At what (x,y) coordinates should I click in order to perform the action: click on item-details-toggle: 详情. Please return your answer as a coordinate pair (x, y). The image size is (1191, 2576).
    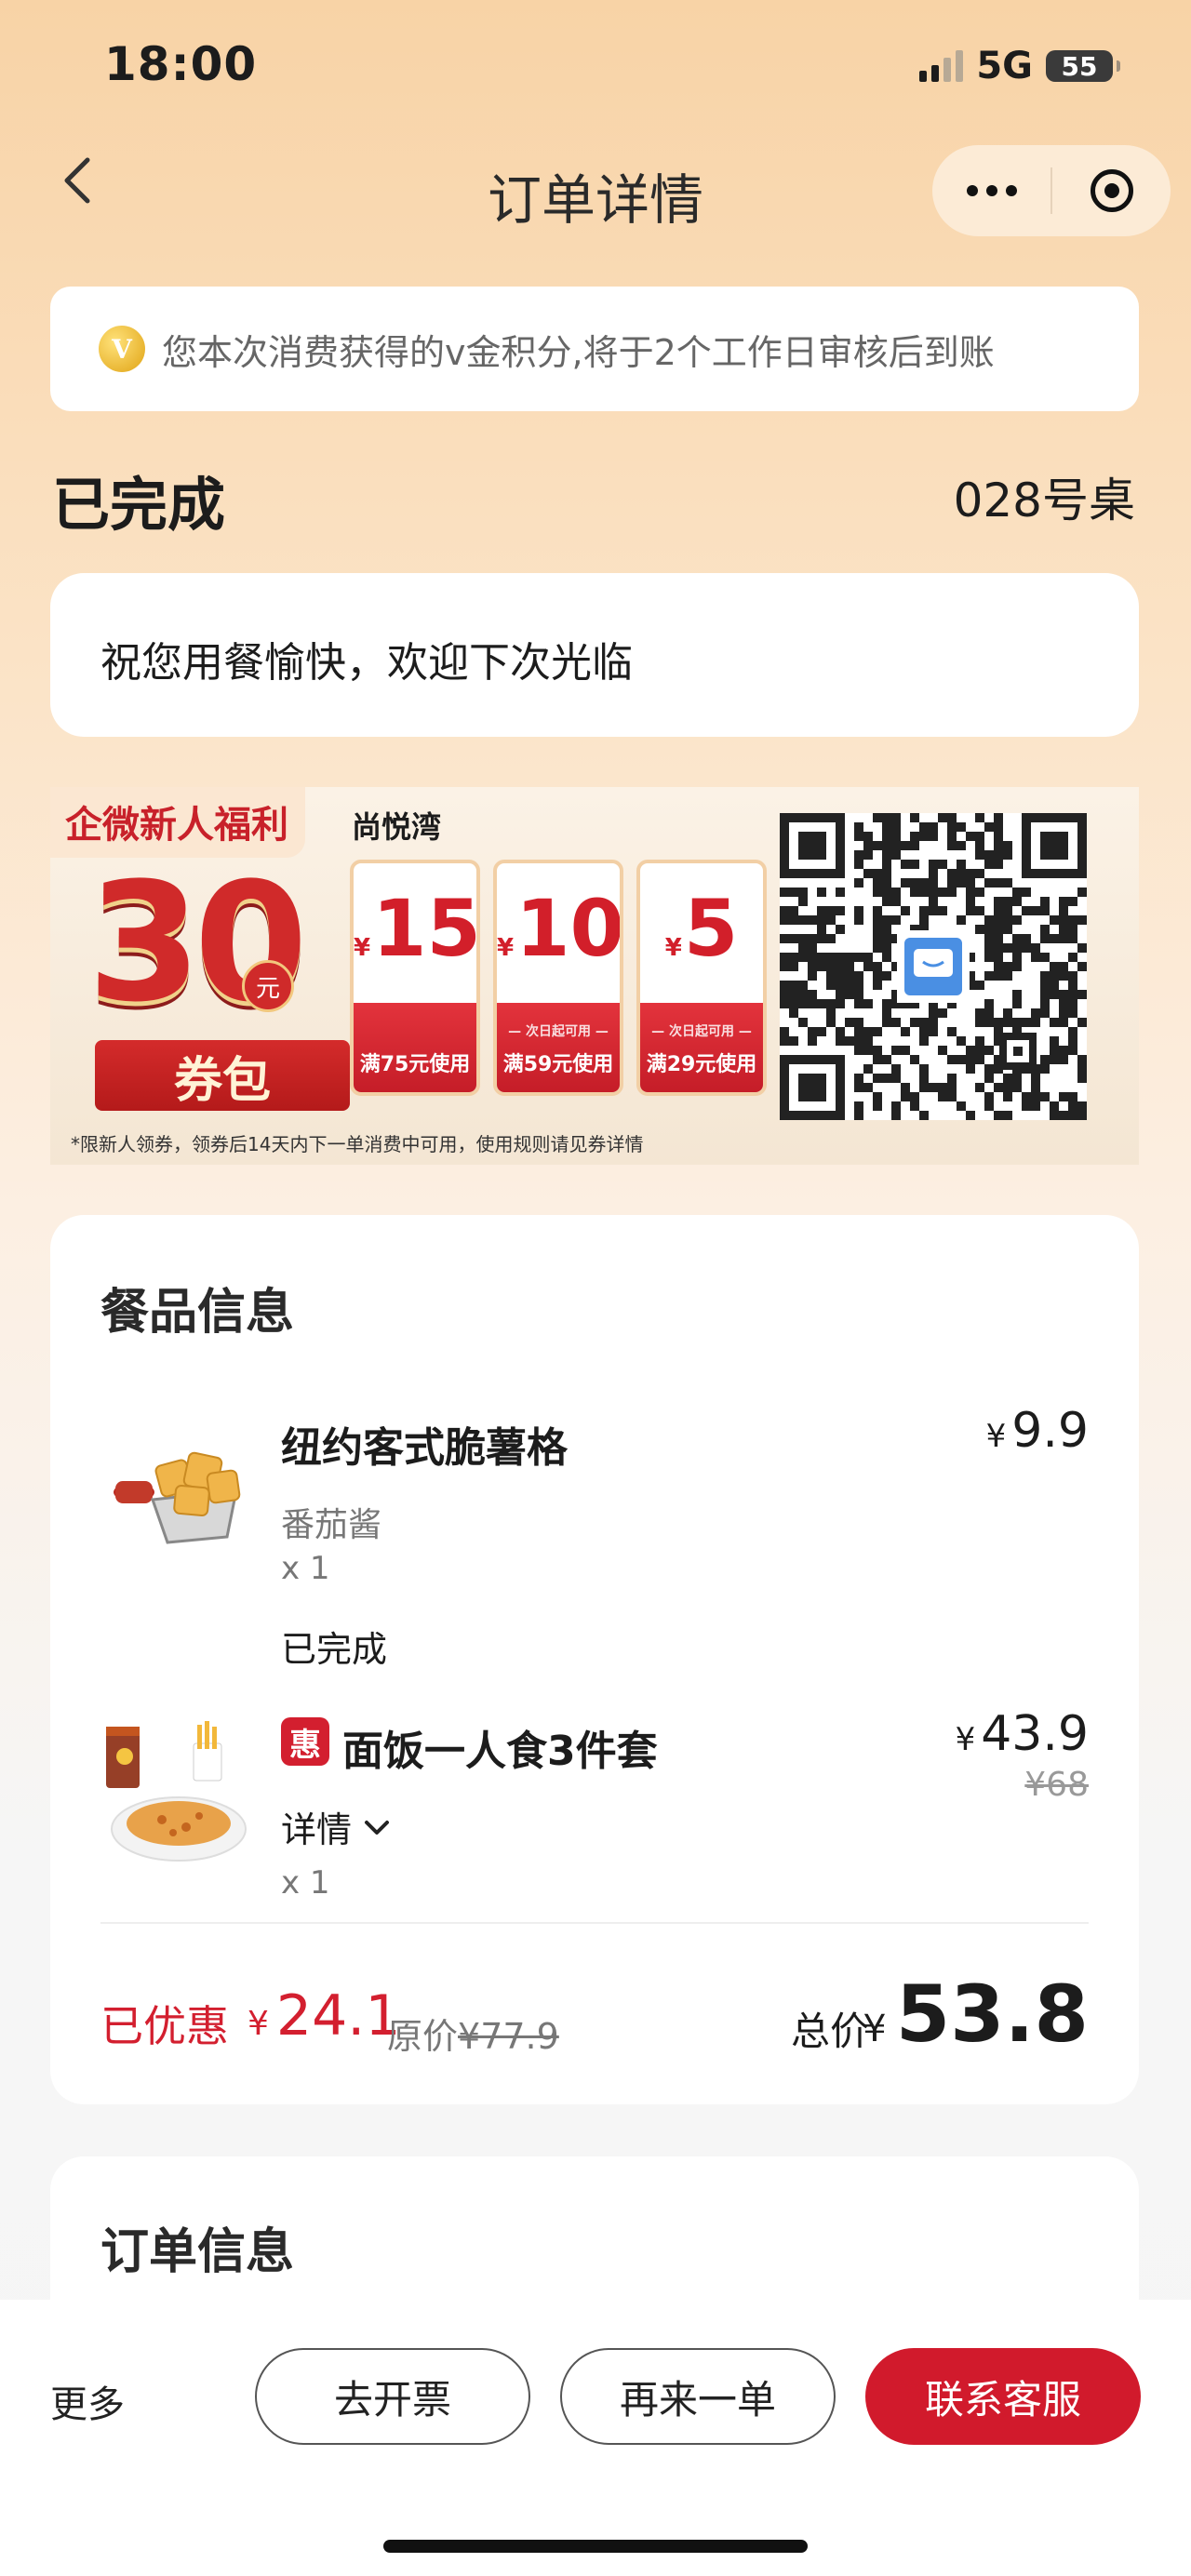
    Looking at the image, I should click on (337, 1826).